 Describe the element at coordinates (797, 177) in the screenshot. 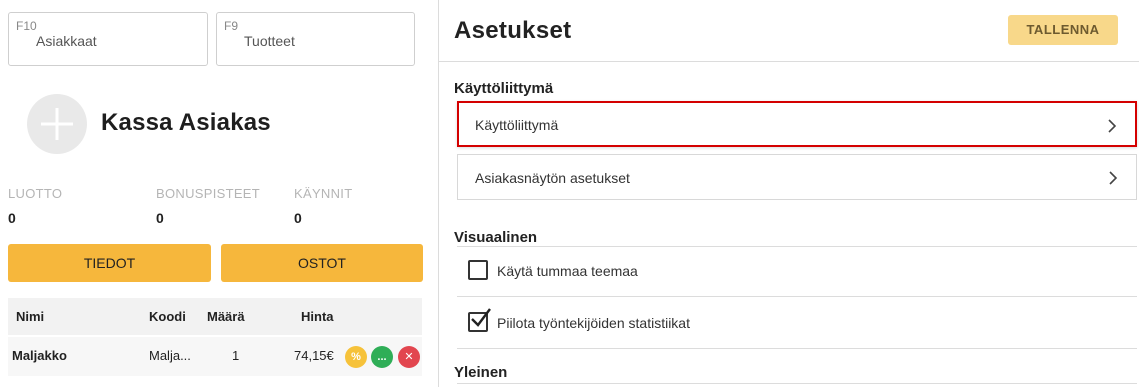

I see `customer-display-settings-item: Asiakasnäytön asetukset` at that location.